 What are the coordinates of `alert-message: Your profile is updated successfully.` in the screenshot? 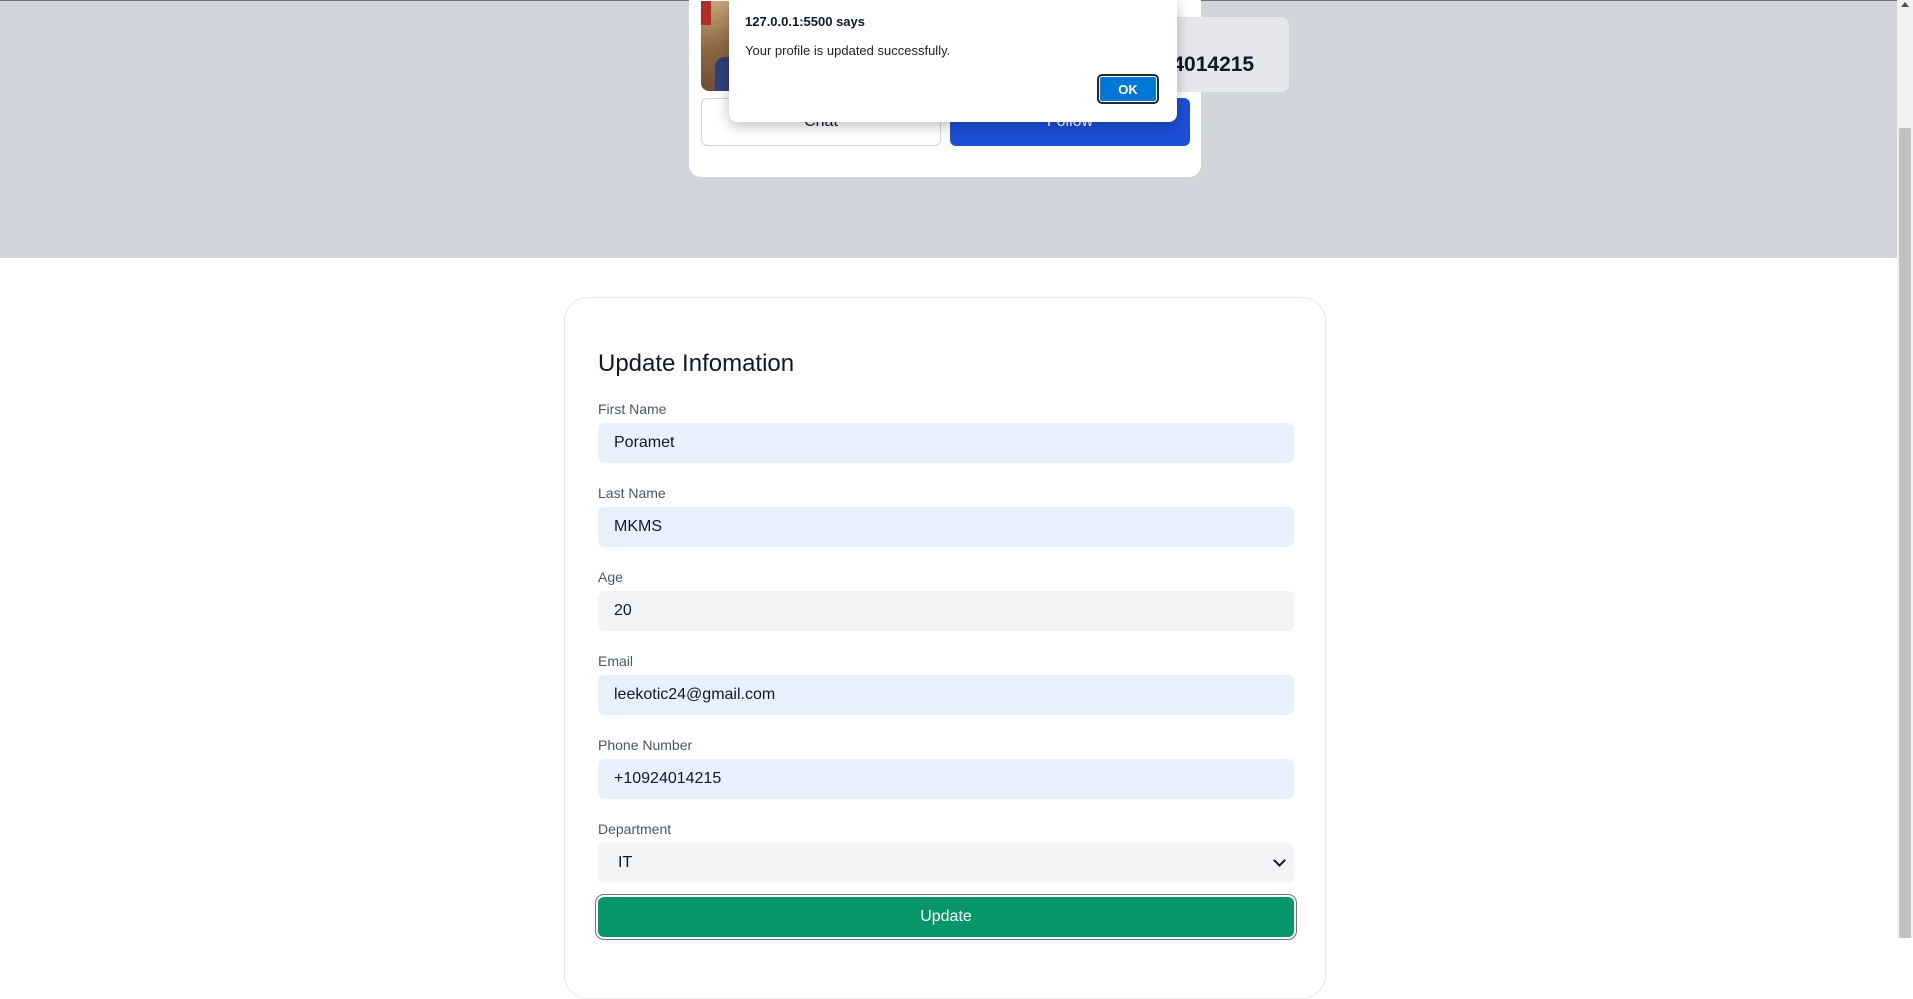 It's located at (848, 50).